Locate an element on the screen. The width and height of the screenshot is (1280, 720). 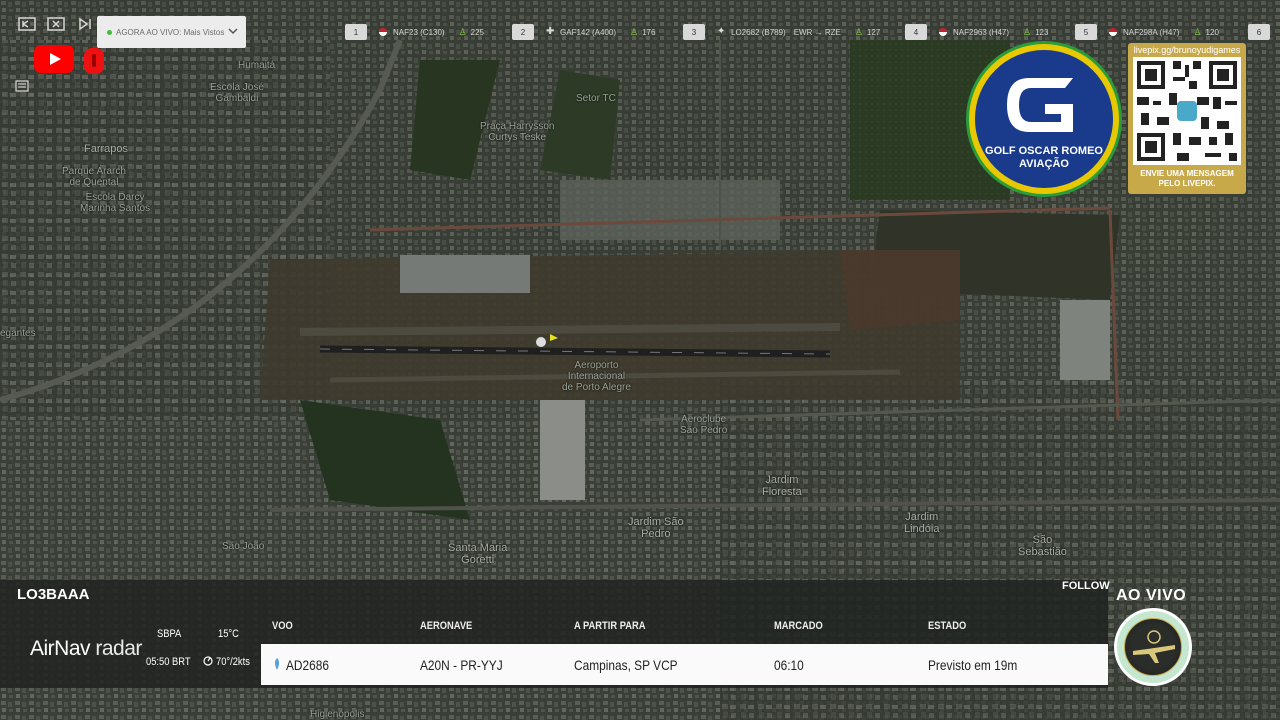
exit-fullscreen-icon is located at coordinates (27, 24).